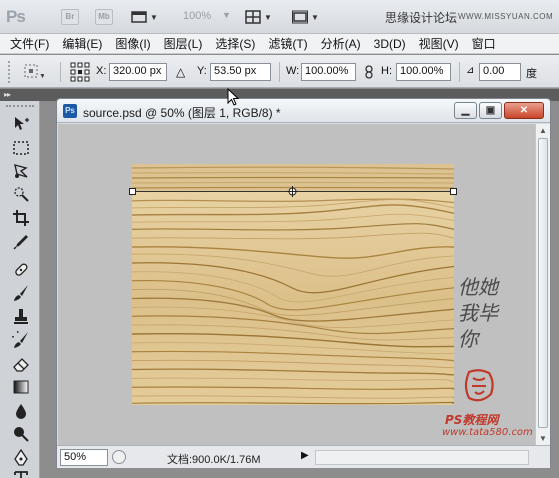  Describe the element at coordinates (390, 44) in the screenshot. I see `menu-3d: 3D(D)` at that location.